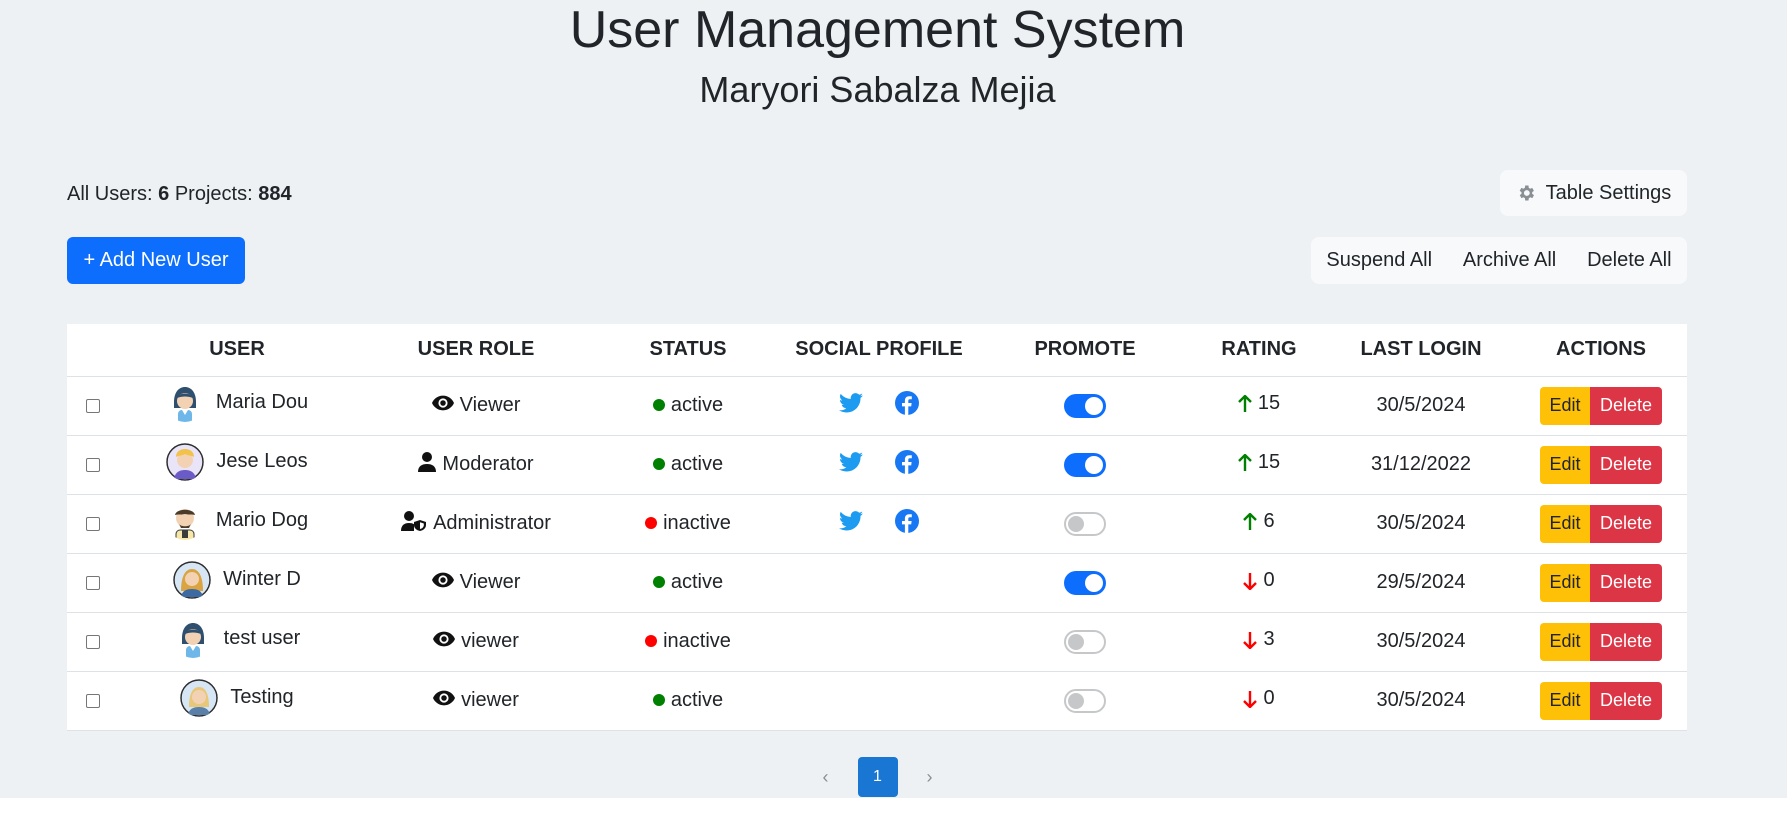 This screenshot has height=826, width=1787. Describe the element at coordinates (1421, 465) in the screenshot. I see `last-login: 31/12/2022` at that location.